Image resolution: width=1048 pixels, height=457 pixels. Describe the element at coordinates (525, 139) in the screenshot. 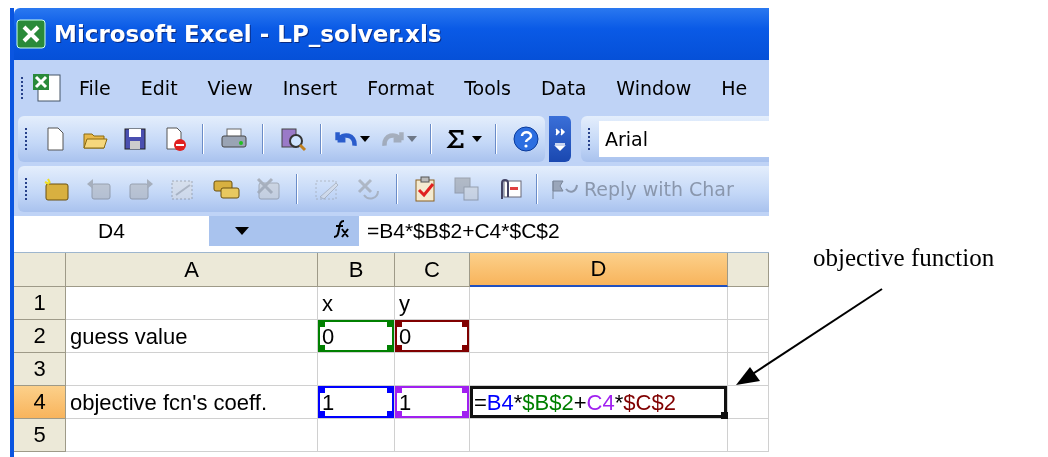

I see `help-icon` at that location.